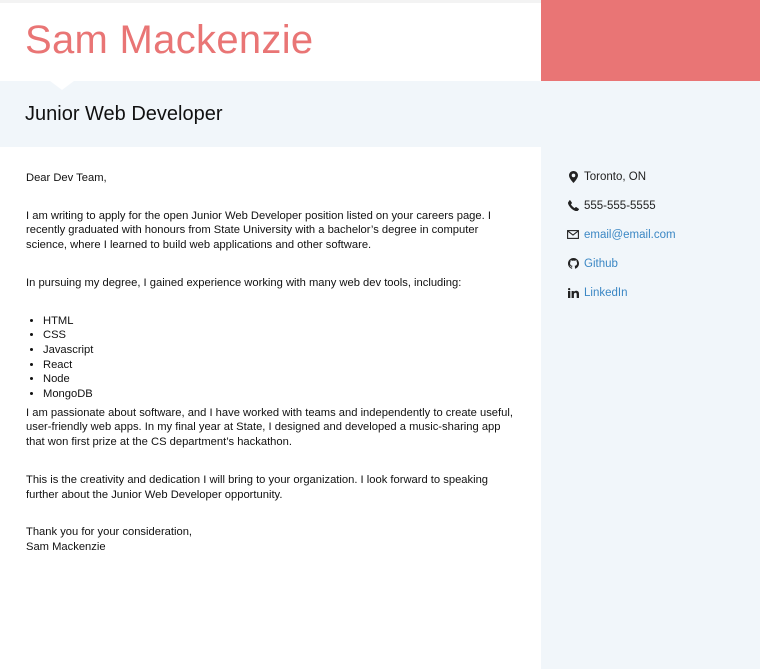  What do you see at coordinates (573, 292) in the screenshot?
I see `linkedin-icon` at bounding box center [573, 292].